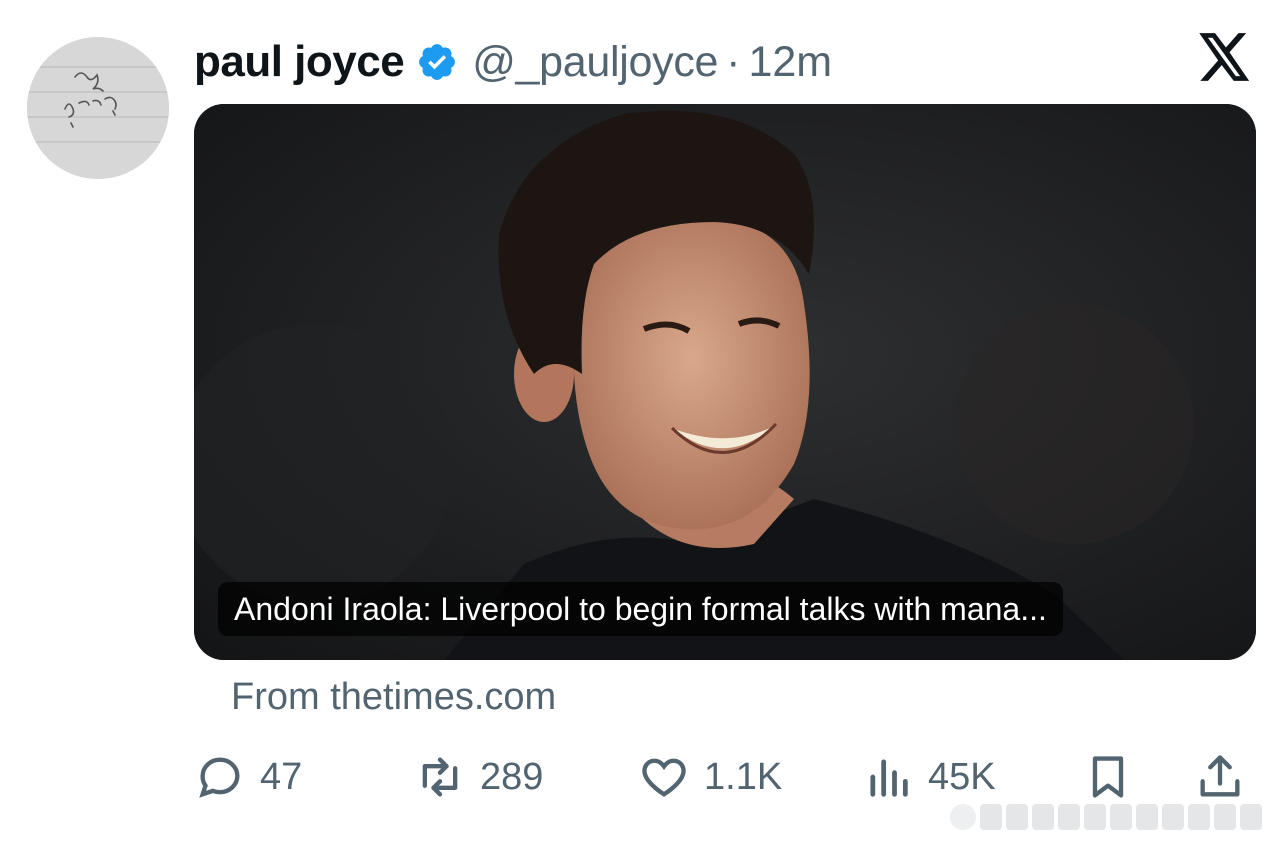  I want to click on share-icon, so click(1220, 776).